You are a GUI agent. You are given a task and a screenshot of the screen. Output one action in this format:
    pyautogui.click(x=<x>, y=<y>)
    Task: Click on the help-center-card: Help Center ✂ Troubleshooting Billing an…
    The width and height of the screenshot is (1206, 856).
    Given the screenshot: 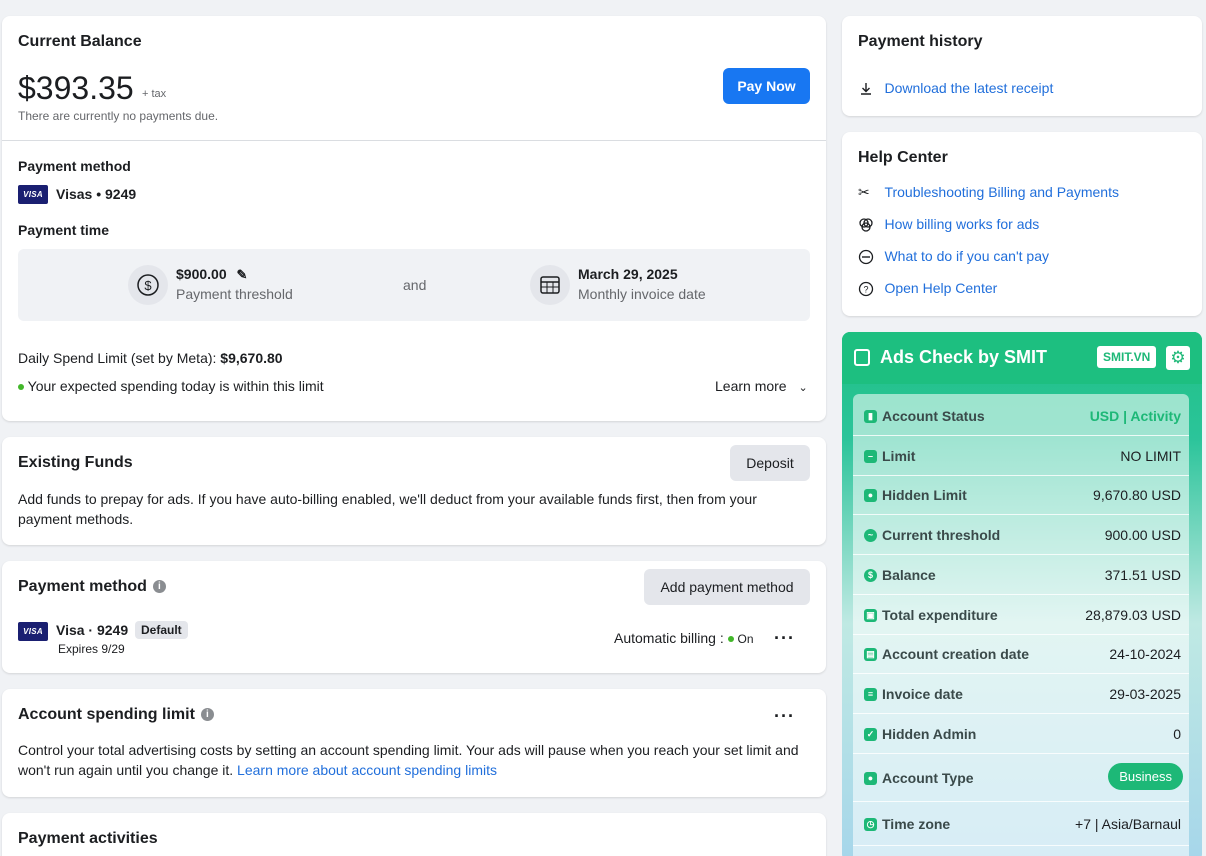 What is the action you would take?
    pyautogui.click(x=1022, y=224)
    